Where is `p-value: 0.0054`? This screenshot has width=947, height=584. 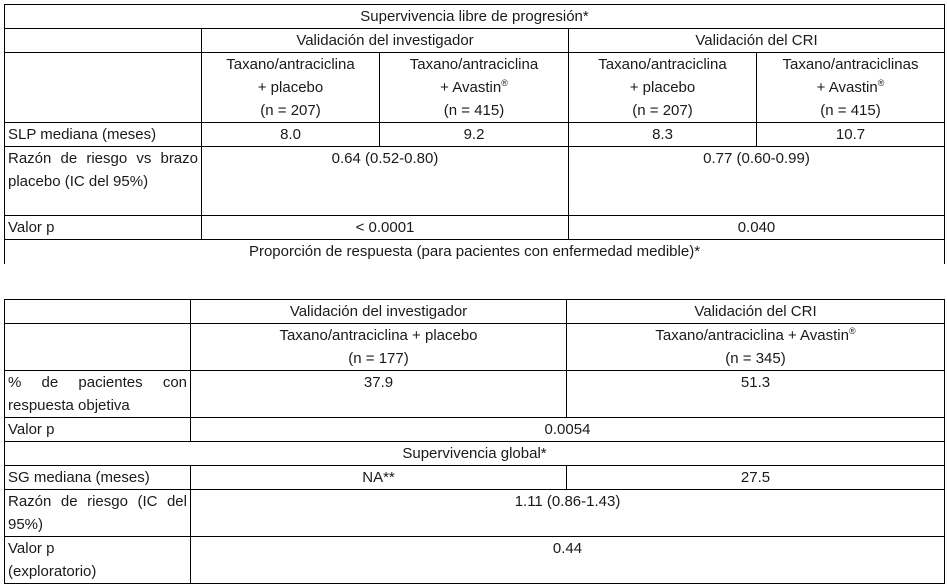
p-value: 0.0054 is located at coordinates (567, 429).